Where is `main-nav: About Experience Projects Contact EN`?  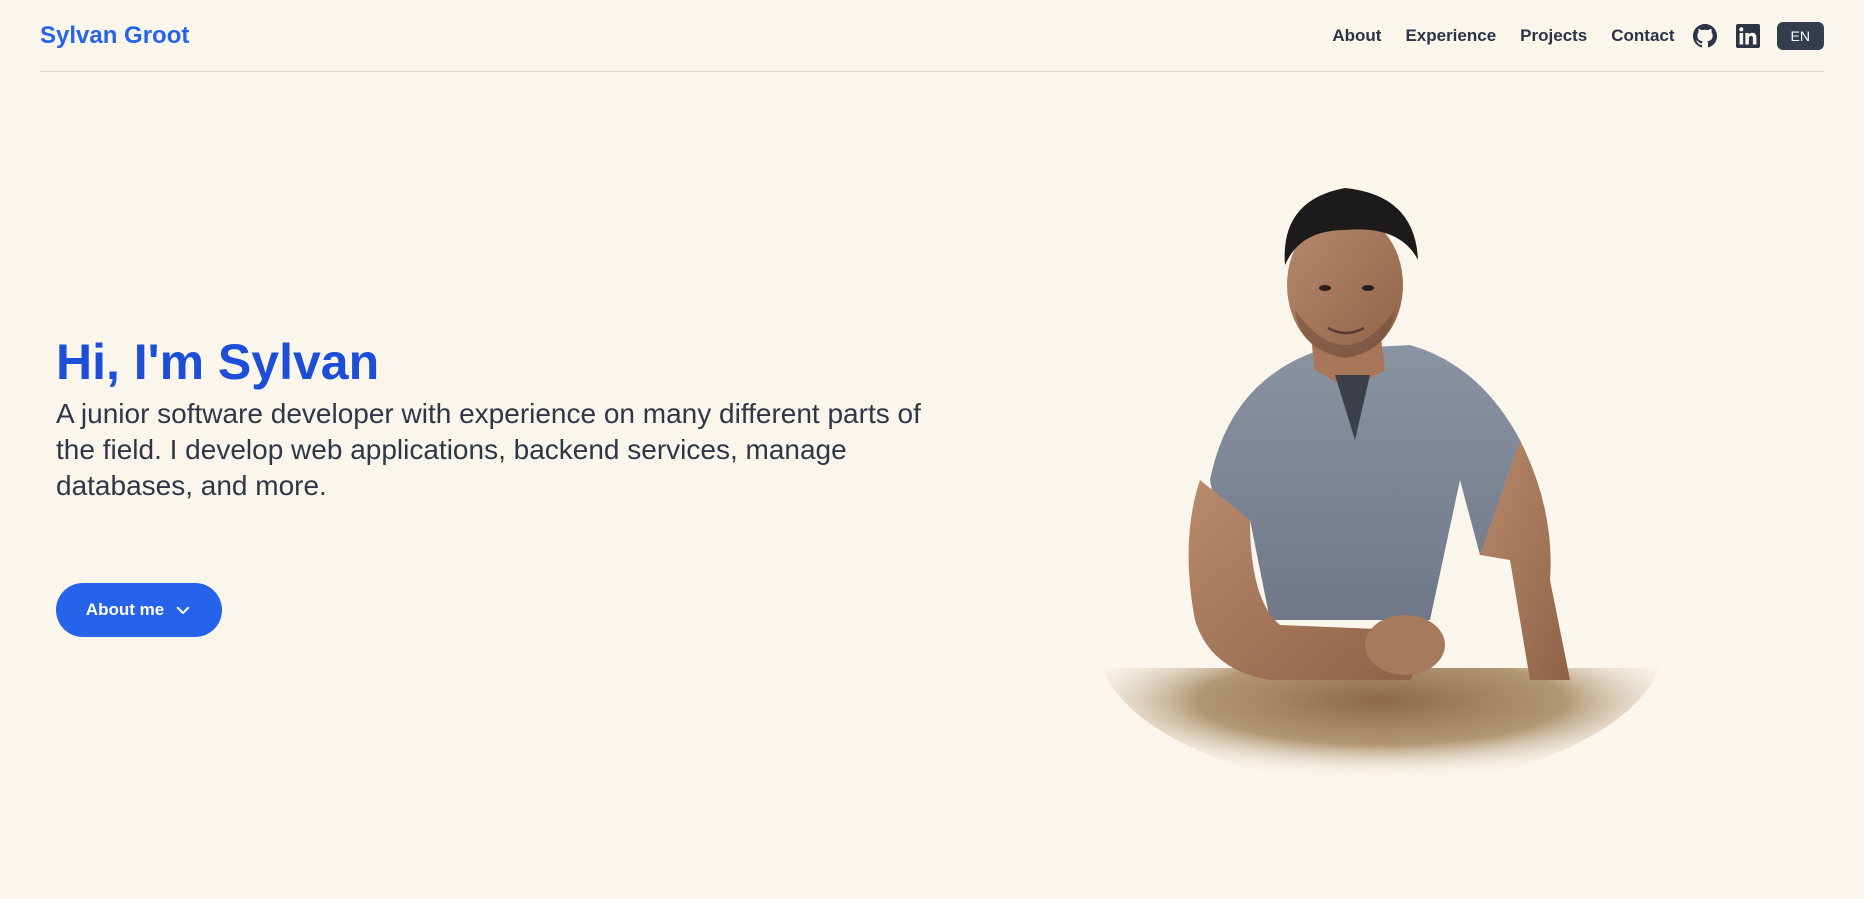
main-nav: About Experience Projects Contact EN is located at coordinates (1578, 35).